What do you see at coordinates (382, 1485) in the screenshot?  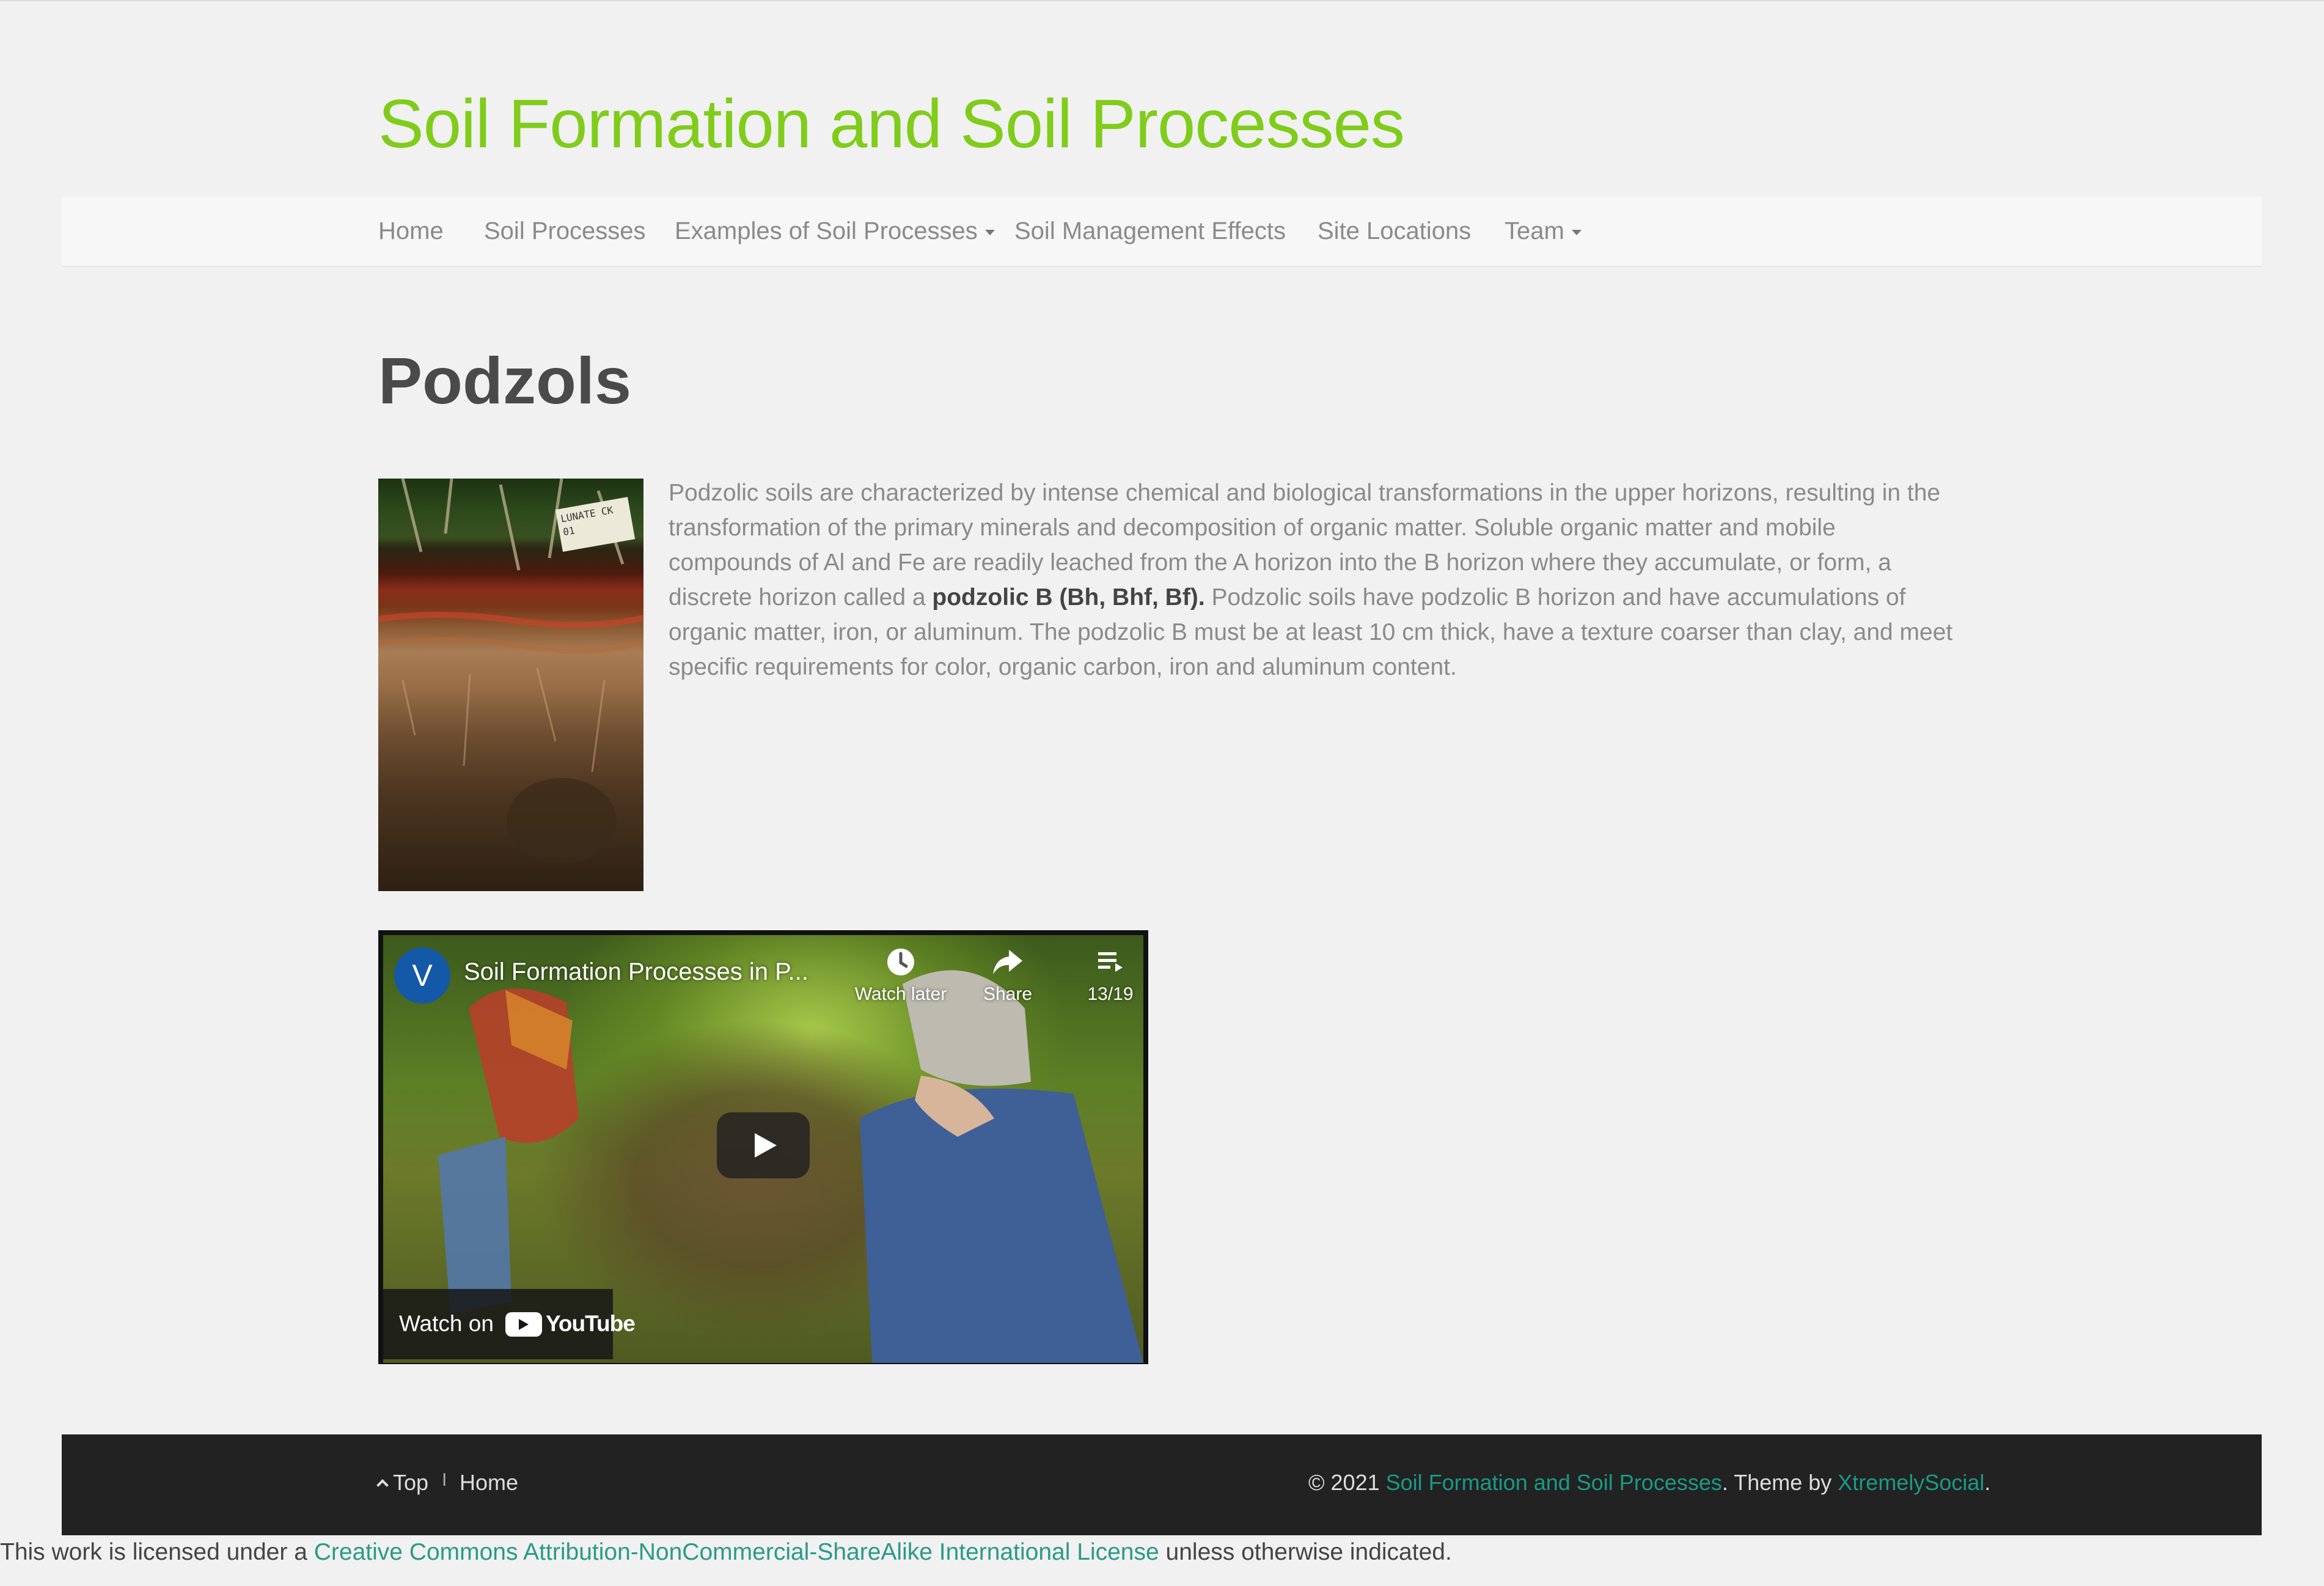 I see `chevron-up-icon` at bounding box center [382, 1485].